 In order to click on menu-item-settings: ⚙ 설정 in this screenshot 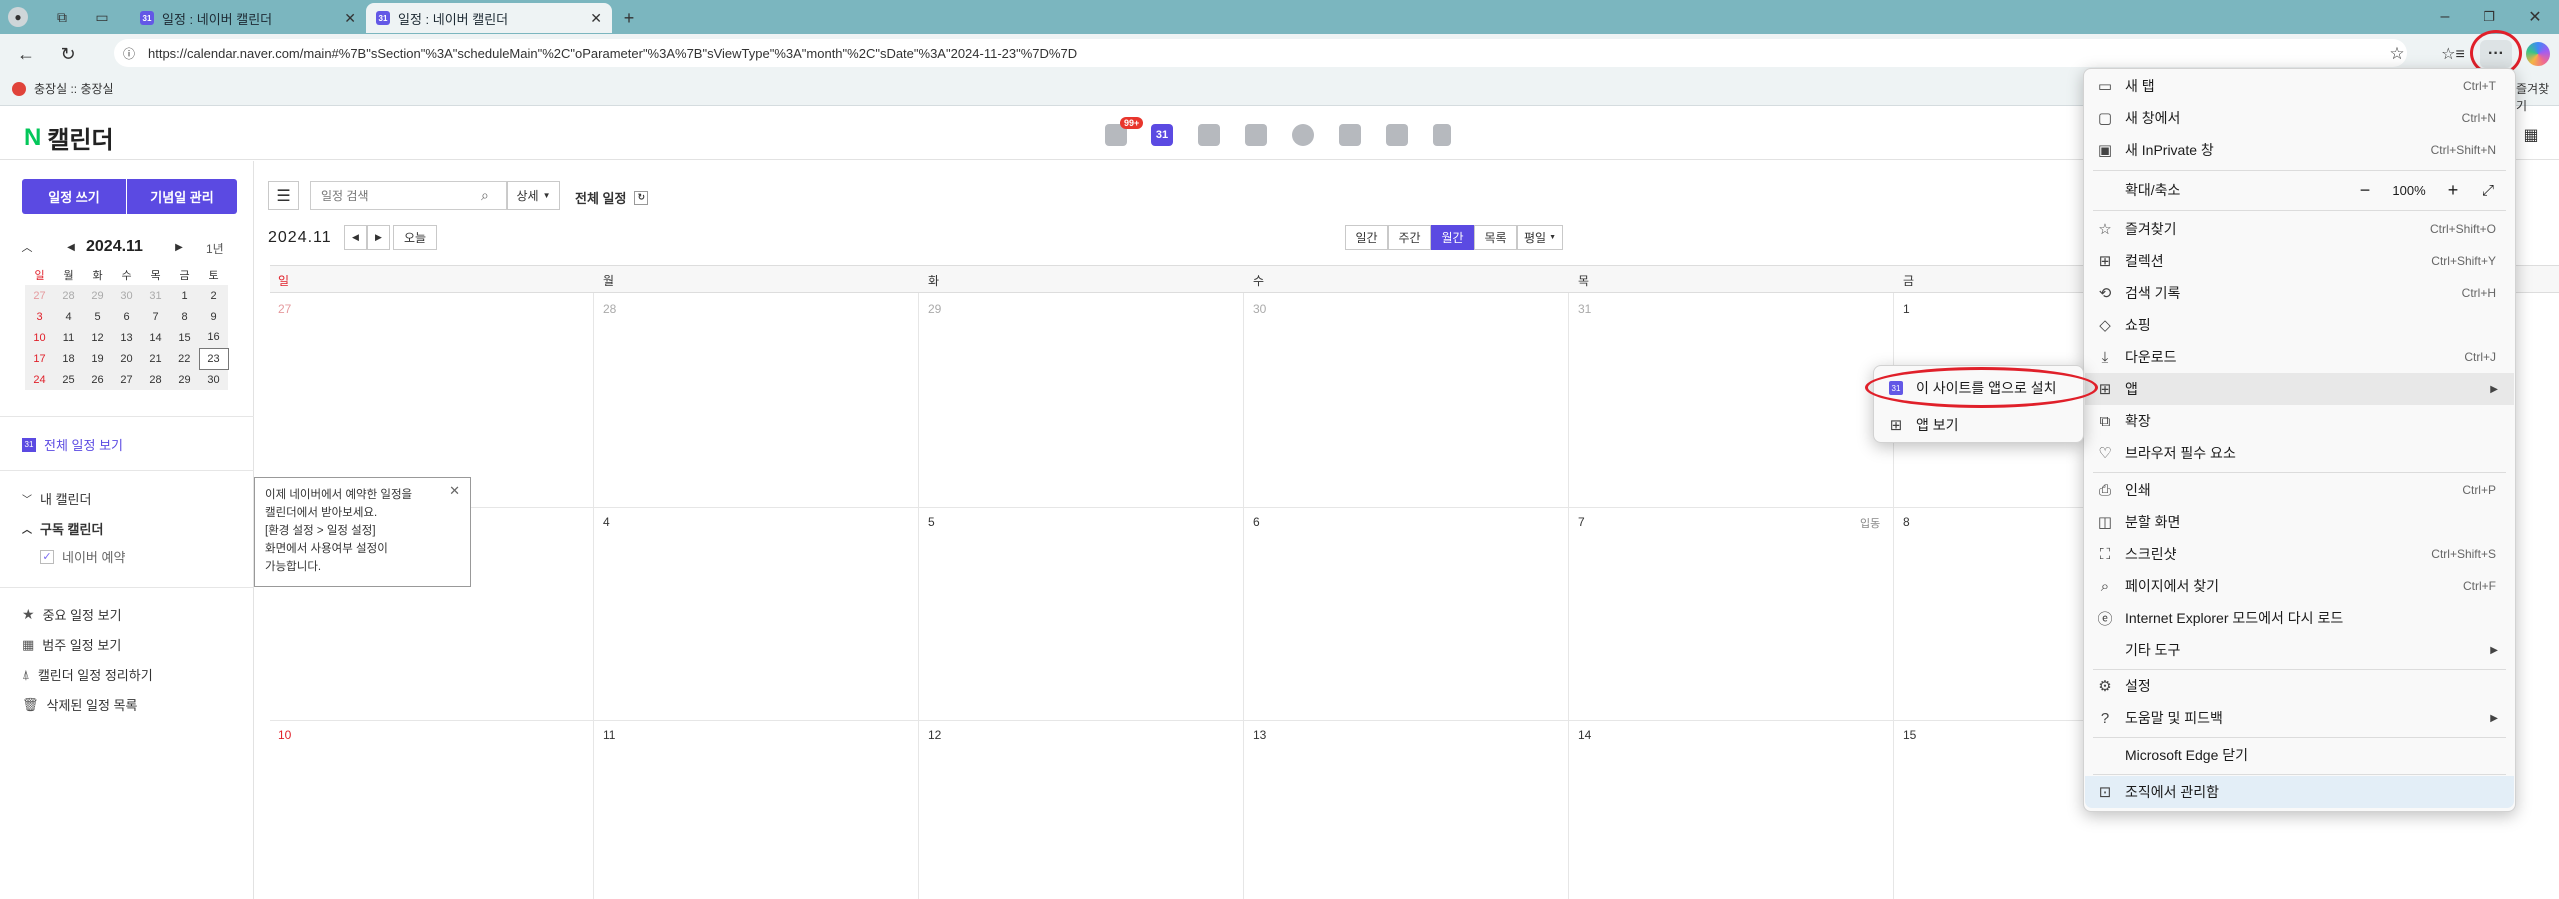, I will do `click(2299, 686)`.